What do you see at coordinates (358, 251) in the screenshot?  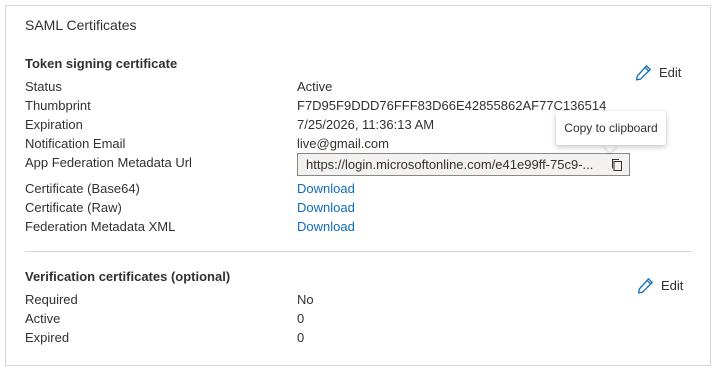 I see `section-divider` at bounding box center [358, 251].